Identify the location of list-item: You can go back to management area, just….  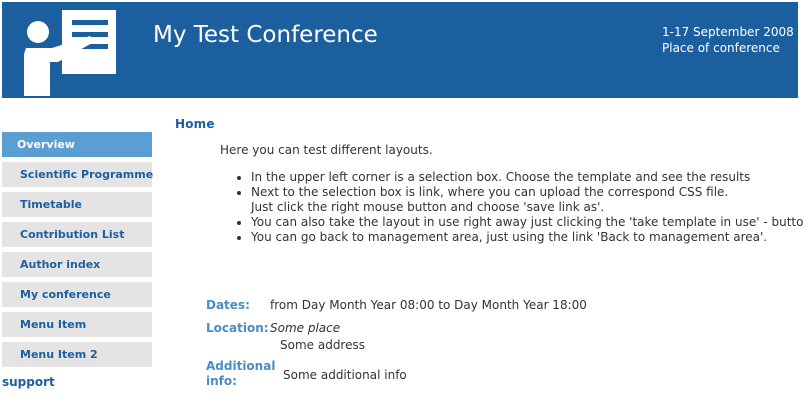
(527, 237).